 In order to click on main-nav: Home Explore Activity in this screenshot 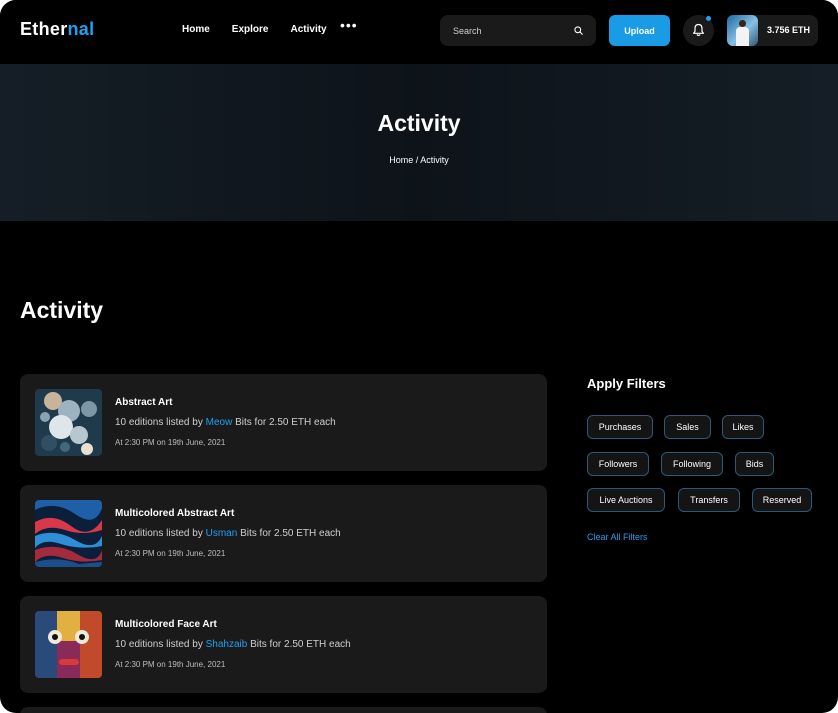, I will do `click(254, 29)`.